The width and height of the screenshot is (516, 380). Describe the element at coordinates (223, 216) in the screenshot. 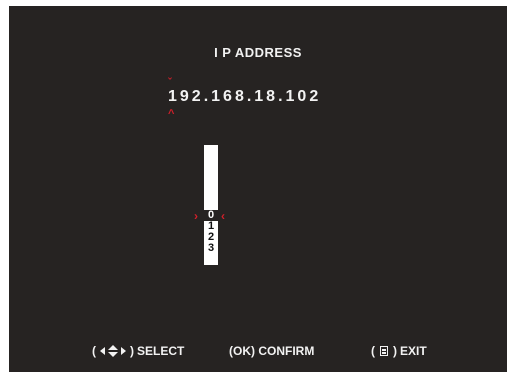

I see `selection-marker-right-icon: ‹` at that location.